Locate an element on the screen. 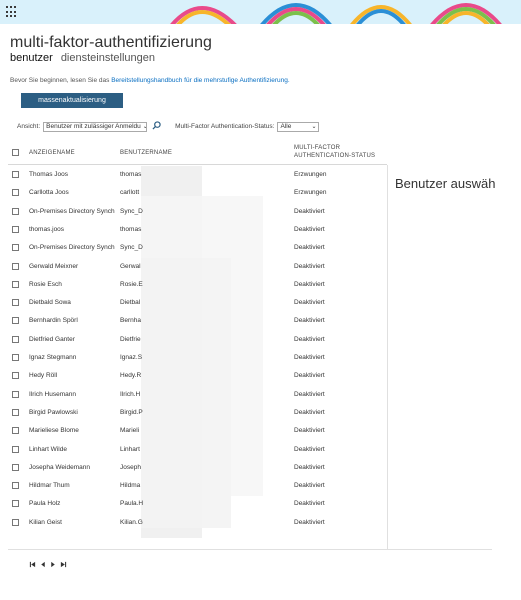  panel-divider is located at coordinates (387, 357).